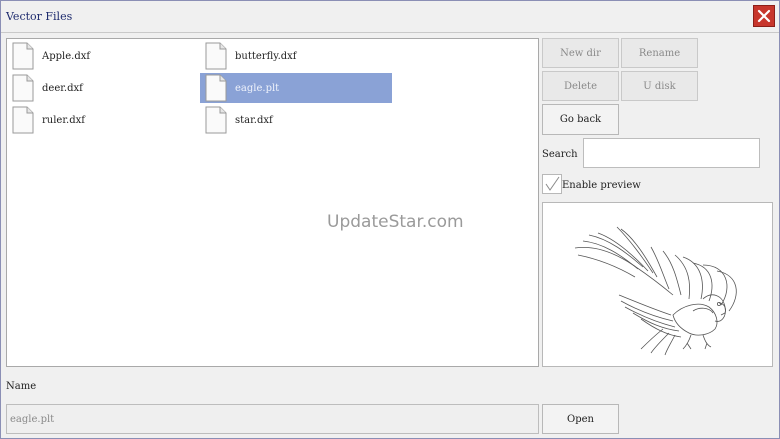 The image size is (780, 439). I want to click on close-button, so click(764, 16).